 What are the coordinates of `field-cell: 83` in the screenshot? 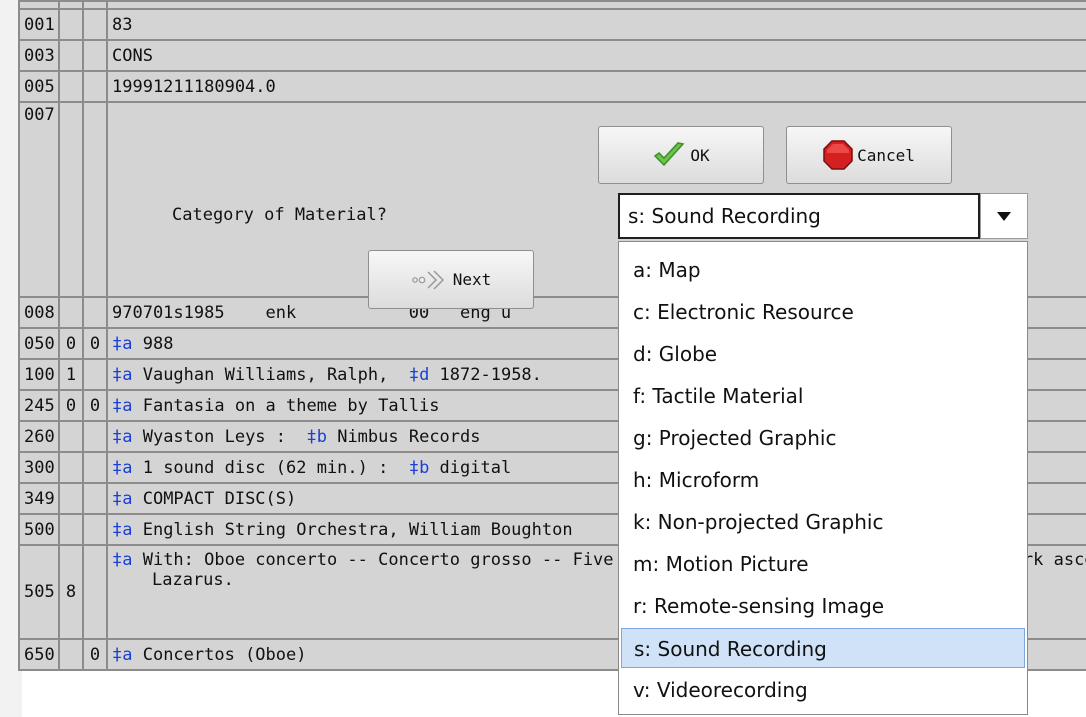 It's located at (596, 24).